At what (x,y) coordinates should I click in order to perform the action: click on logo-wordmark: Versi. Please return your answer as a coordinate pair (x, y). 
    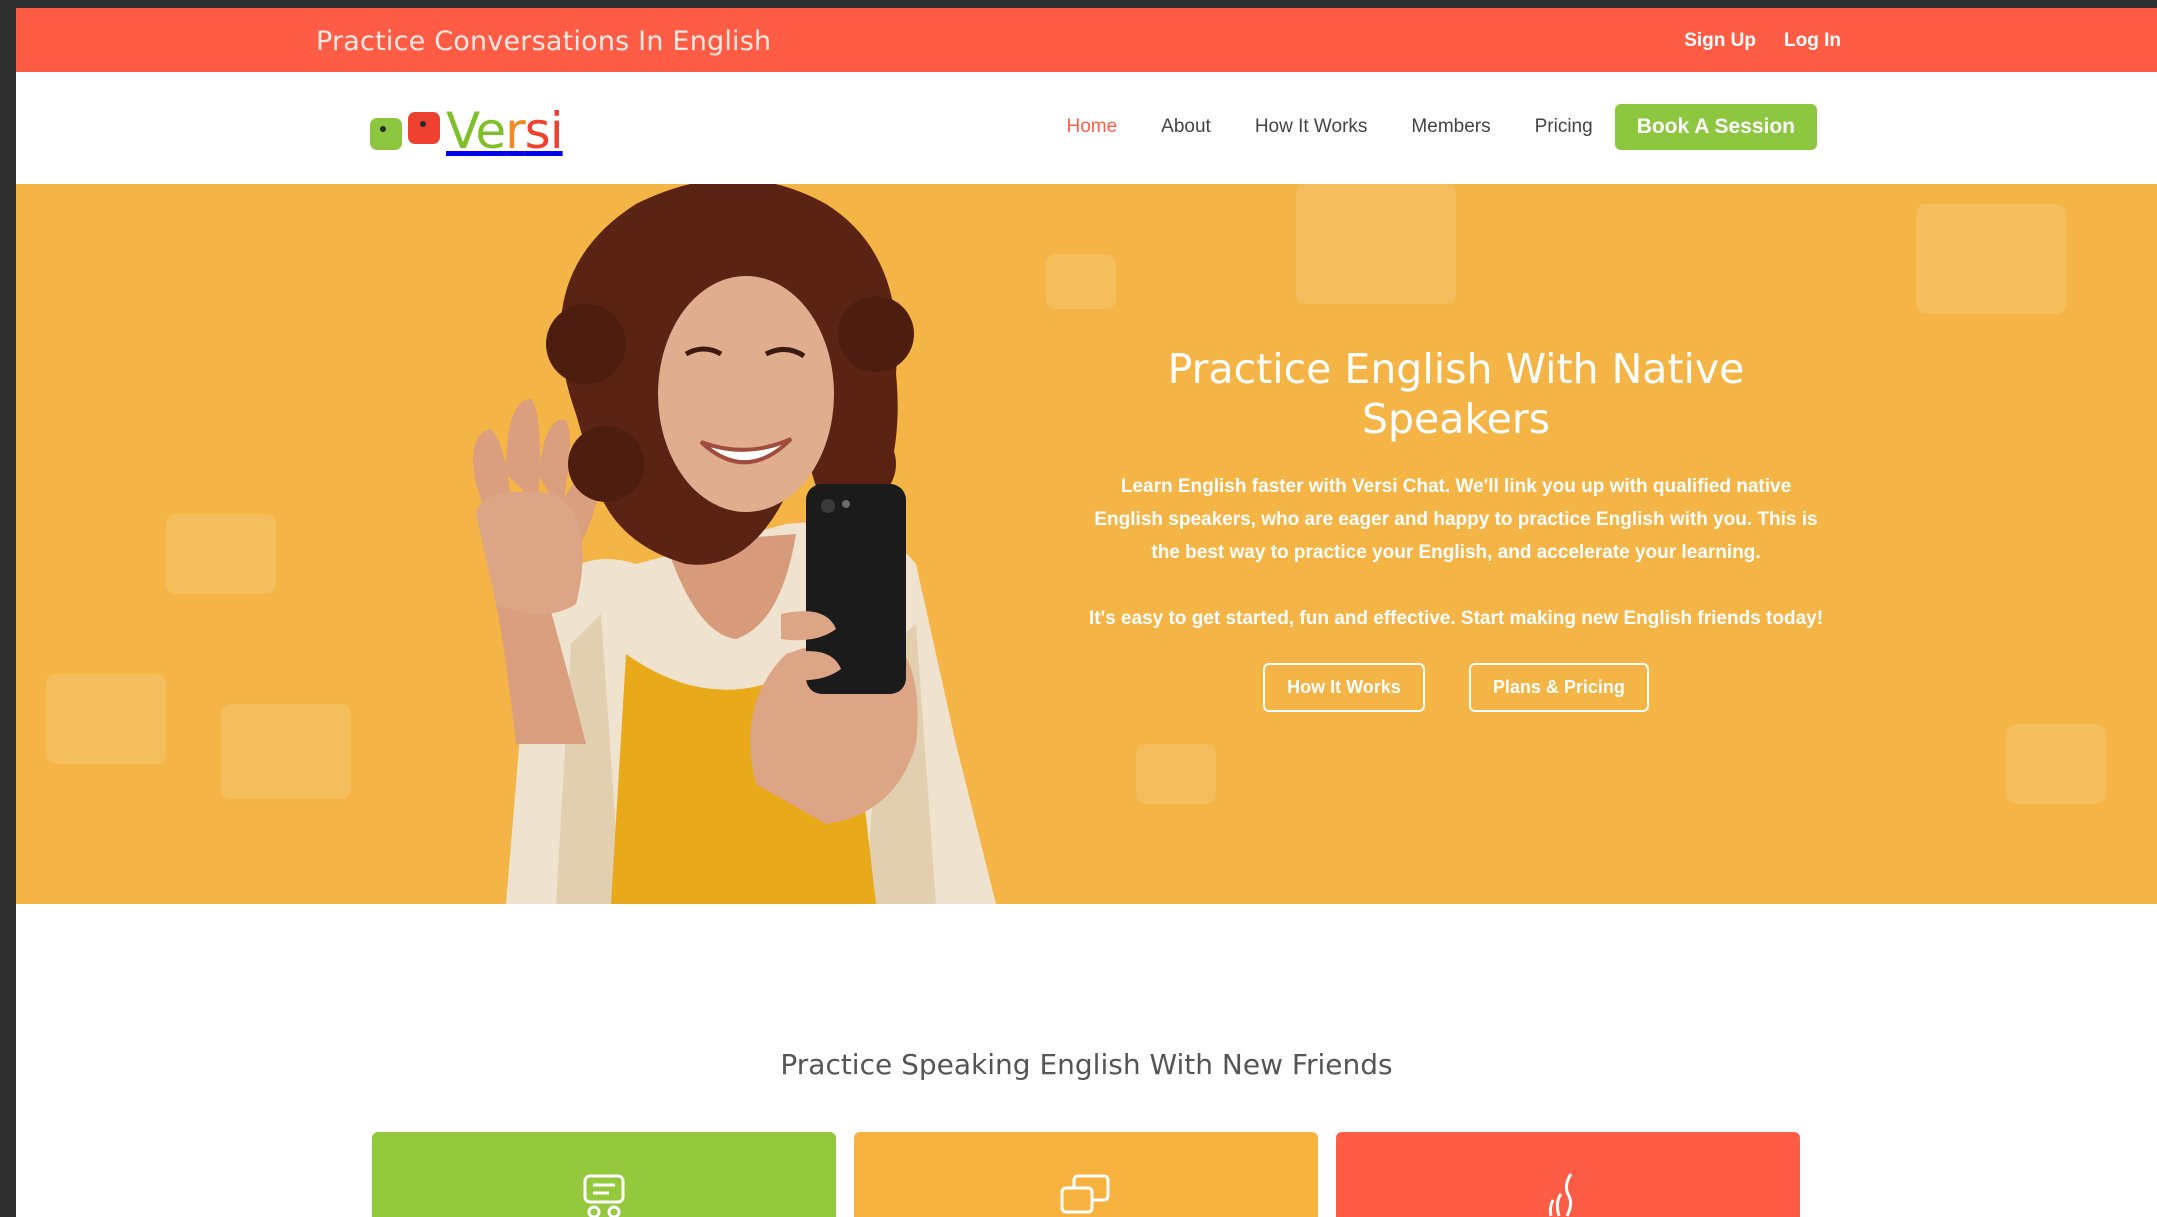
    Looking at the image, I should click on (505, 131).